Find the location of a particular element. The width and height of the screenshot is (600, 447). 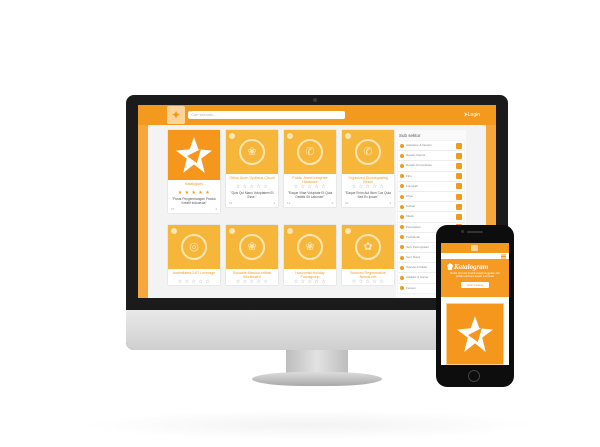

brand-wordmark: Katalogram is located at coordinates (467, 267).